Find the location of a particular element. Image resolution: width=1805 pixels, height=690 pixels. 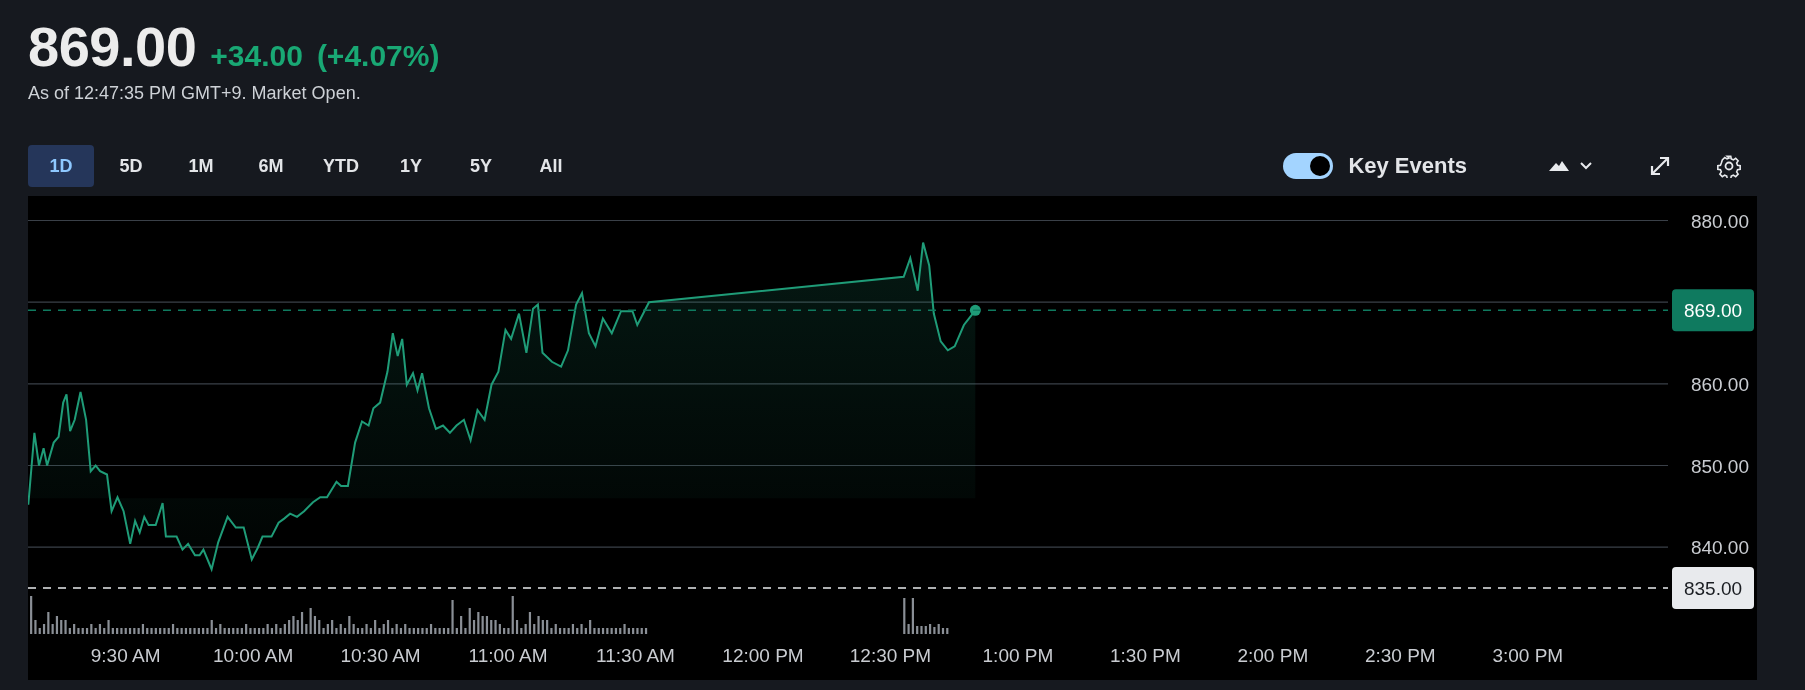

x-axis-label: 2:00 PM is located at coordinates (1273, 655).